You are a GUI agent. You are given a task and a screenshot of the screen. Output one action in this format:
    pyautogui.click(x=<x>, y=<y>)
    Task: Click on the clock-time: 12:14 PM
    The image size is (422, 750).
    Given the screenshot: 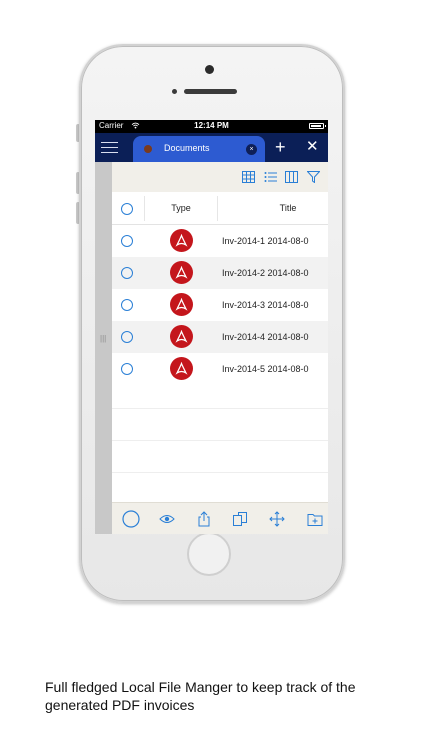 What is the action you would take?
    pyautogui.click(x=211, y=125)
    